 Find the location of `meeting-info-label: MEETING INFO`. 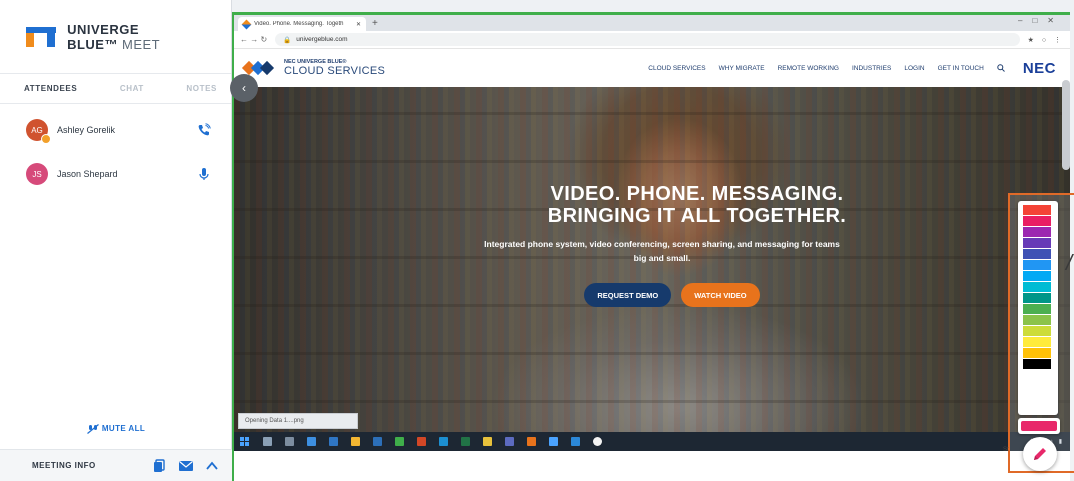

meeting-info-label: MEETING INFO is located at coordinates (87, 465).